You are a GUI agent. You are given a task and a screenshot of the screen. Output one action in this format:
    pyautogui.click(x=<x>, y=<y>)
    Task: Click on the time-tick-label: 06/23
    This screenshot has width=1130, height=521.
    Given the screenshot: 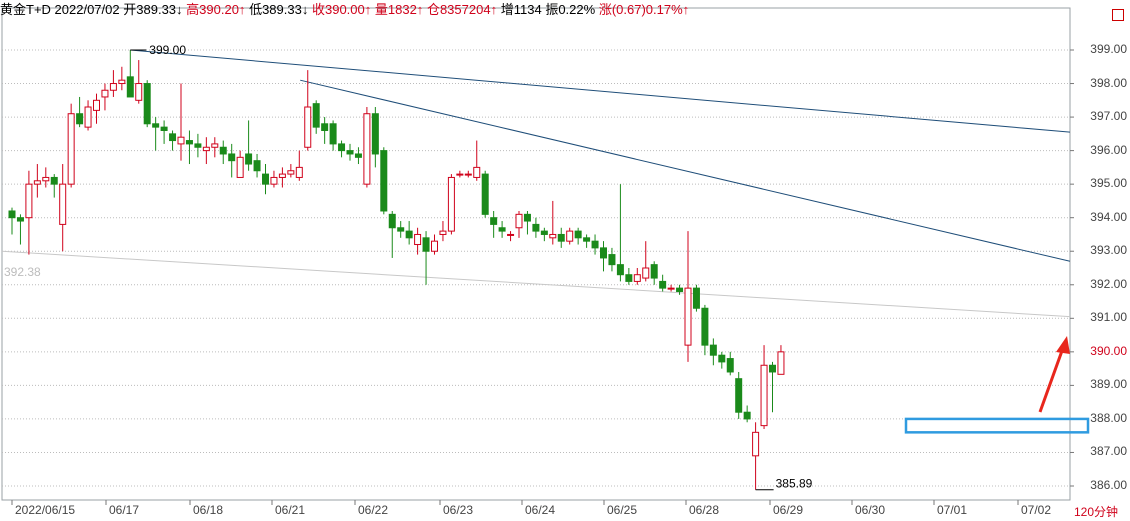 What is the action you would take?
    pyautogui.click(x=458, y=510)
    